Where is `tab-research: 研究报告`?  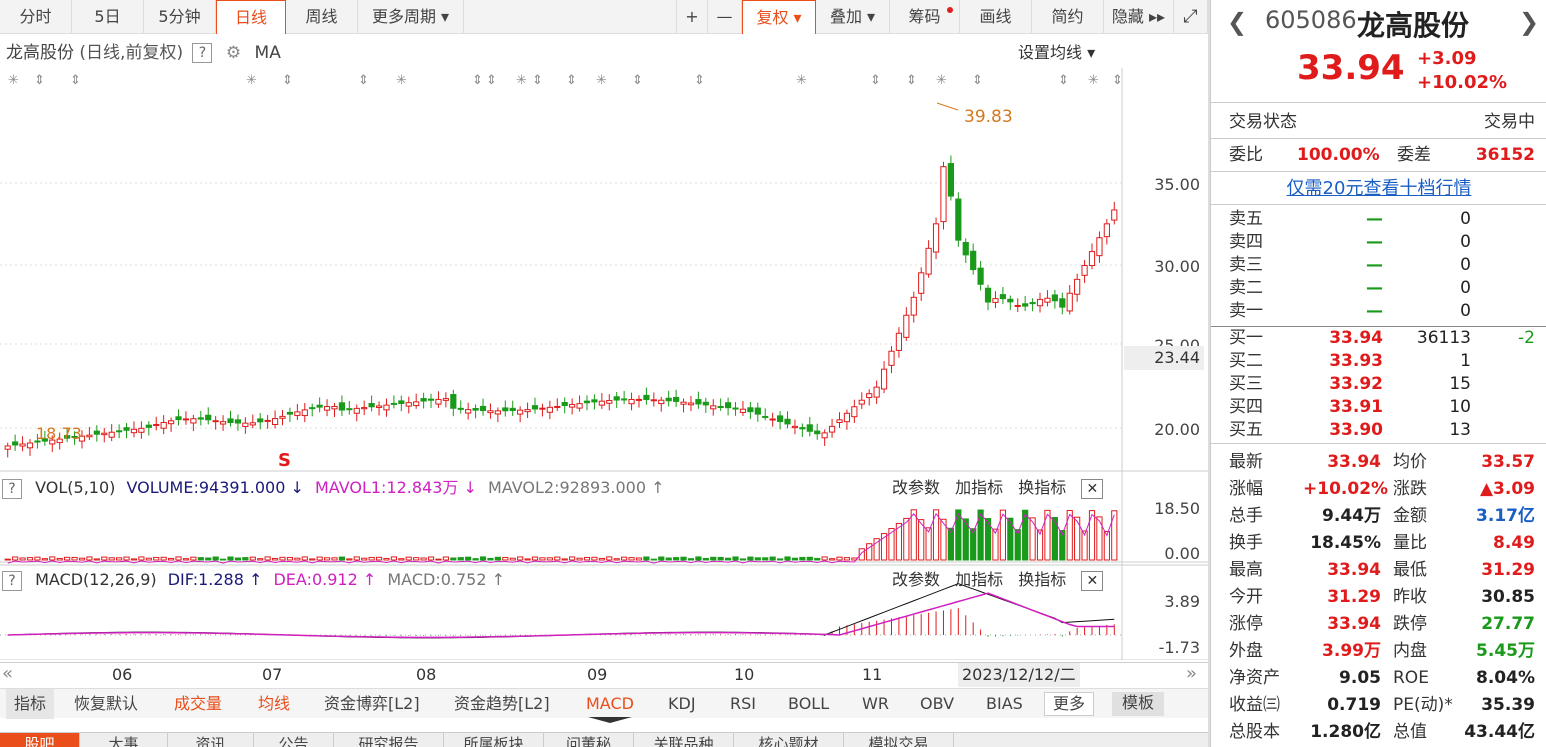 tab-research: 研究报告 is located at coordinates (389, 740).